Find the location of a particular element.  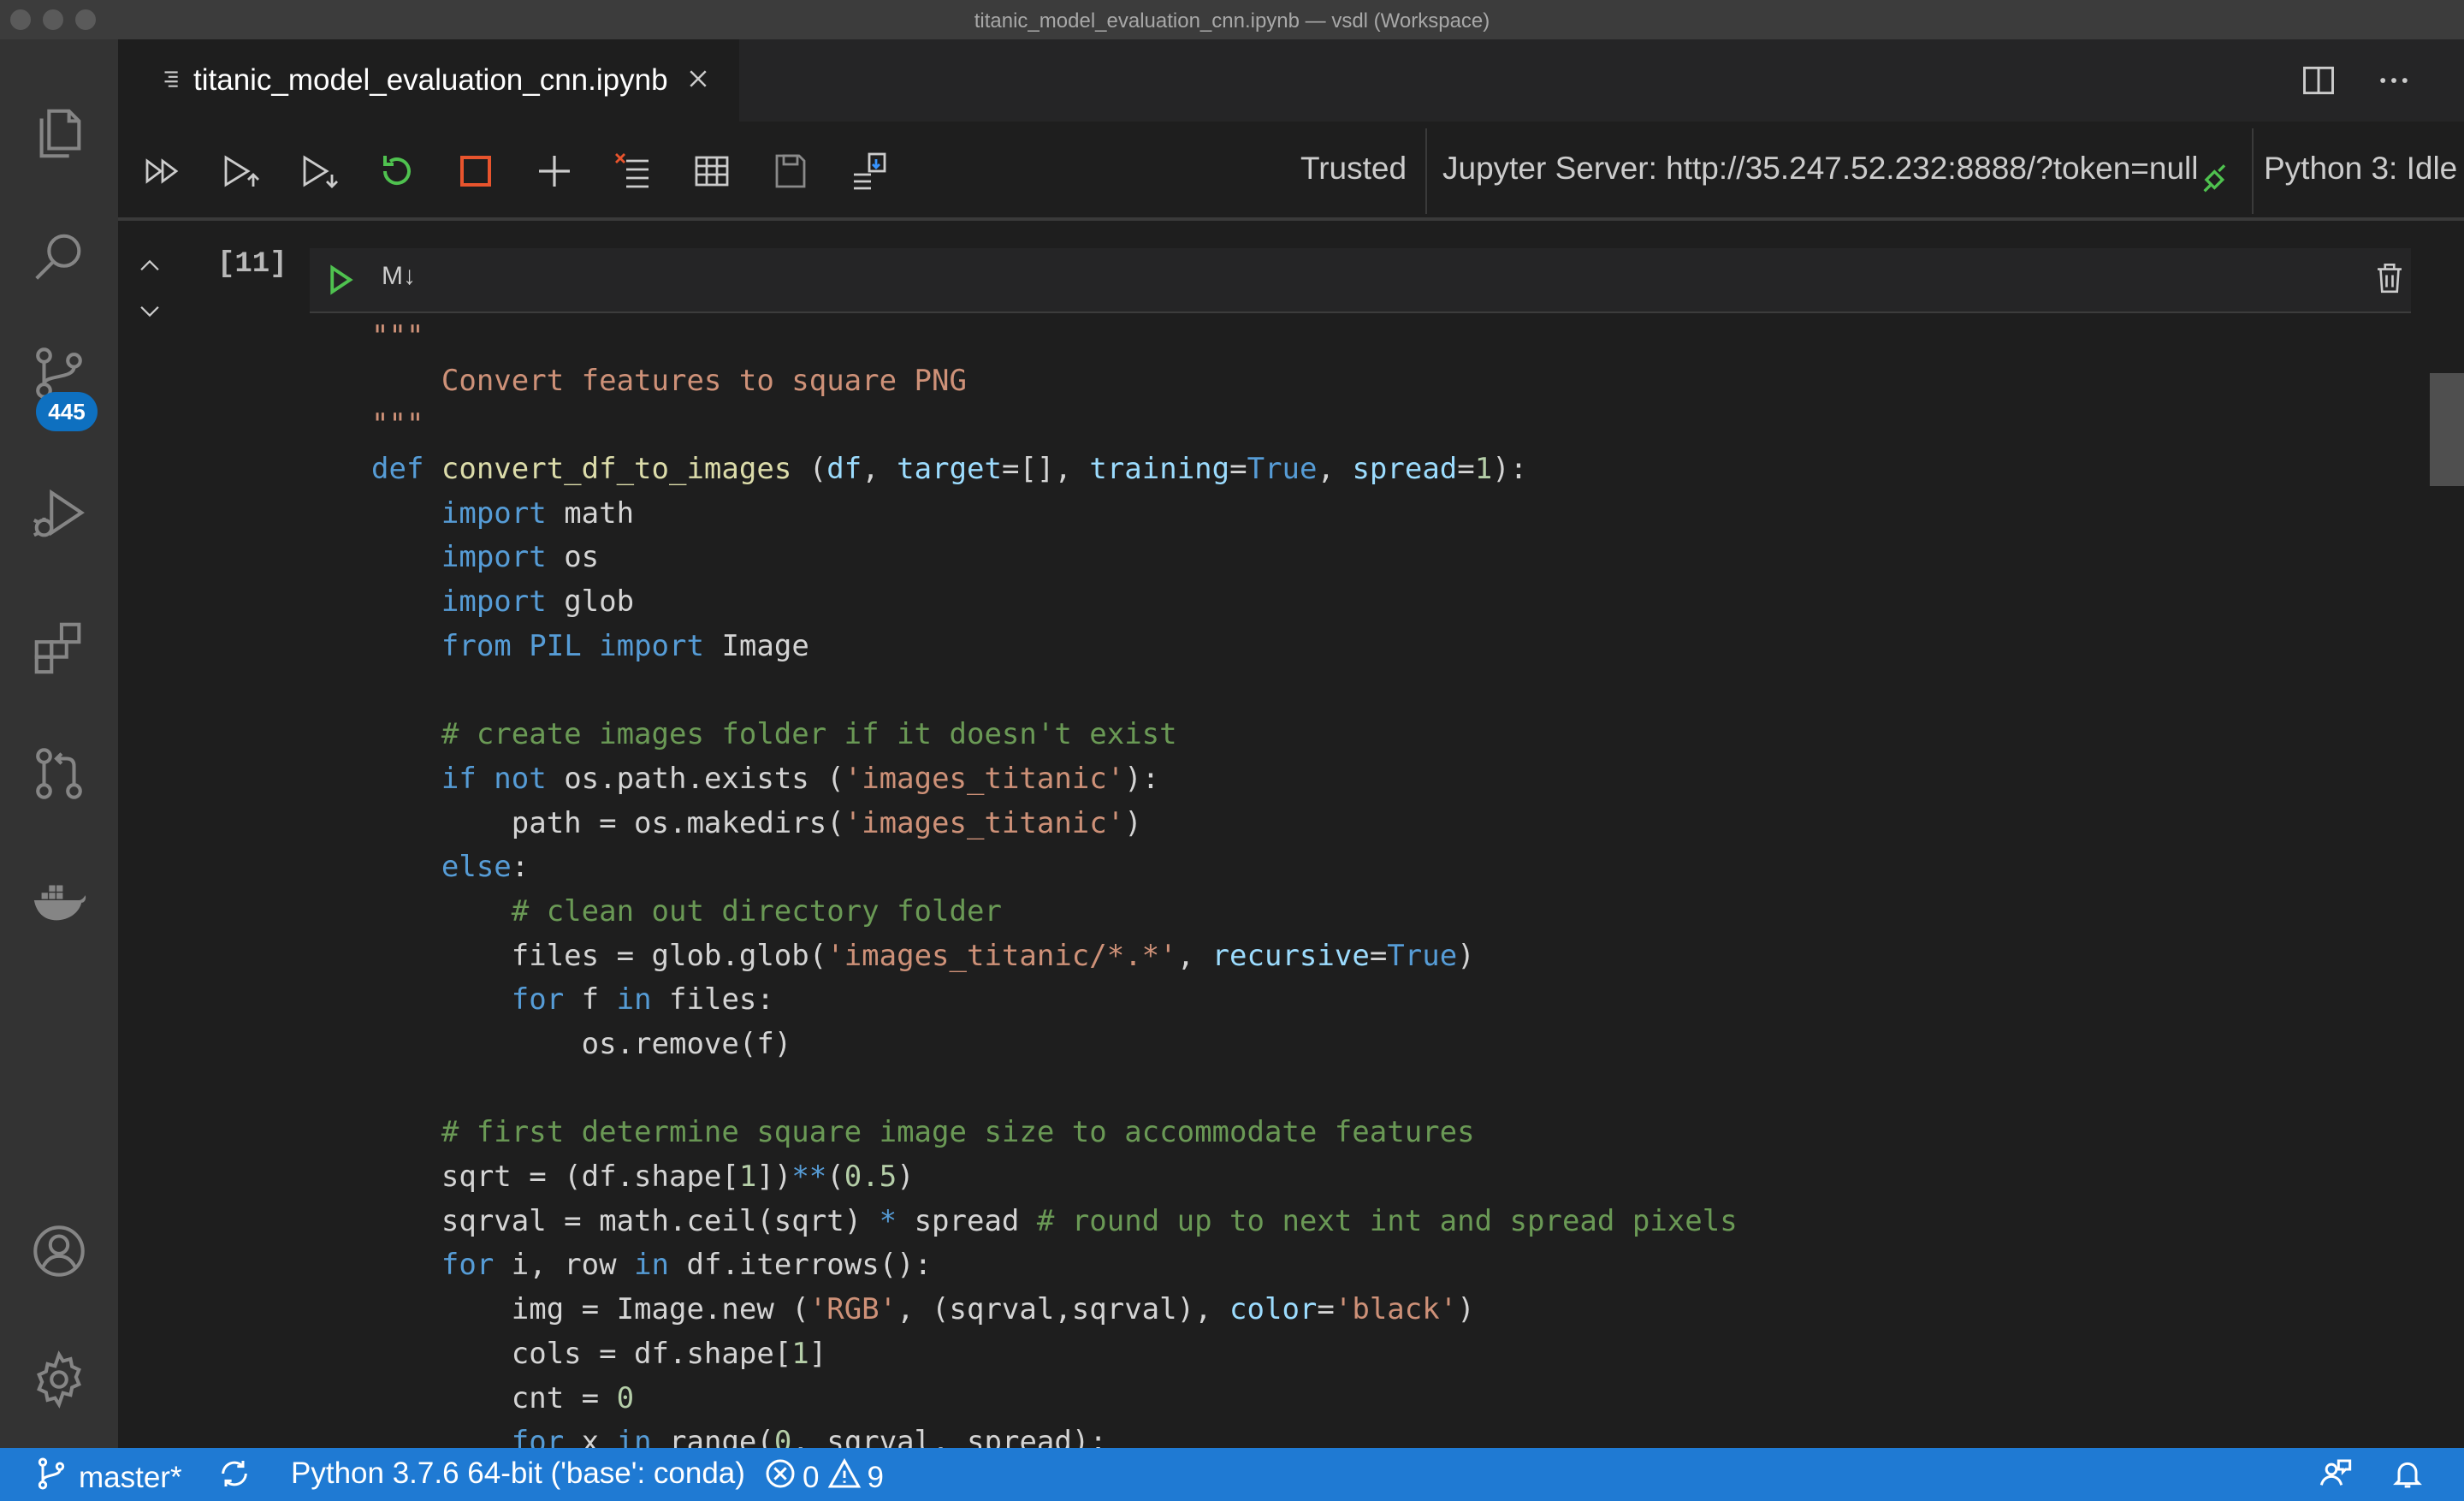

run-cells-below-icon is located at coordinates (318, 171).